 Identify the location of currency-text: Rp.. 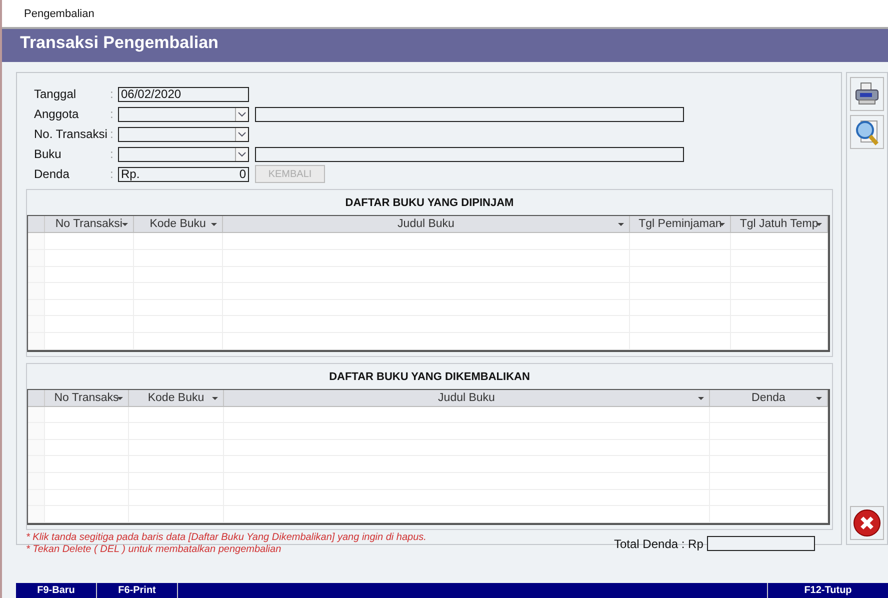
(130, 174).